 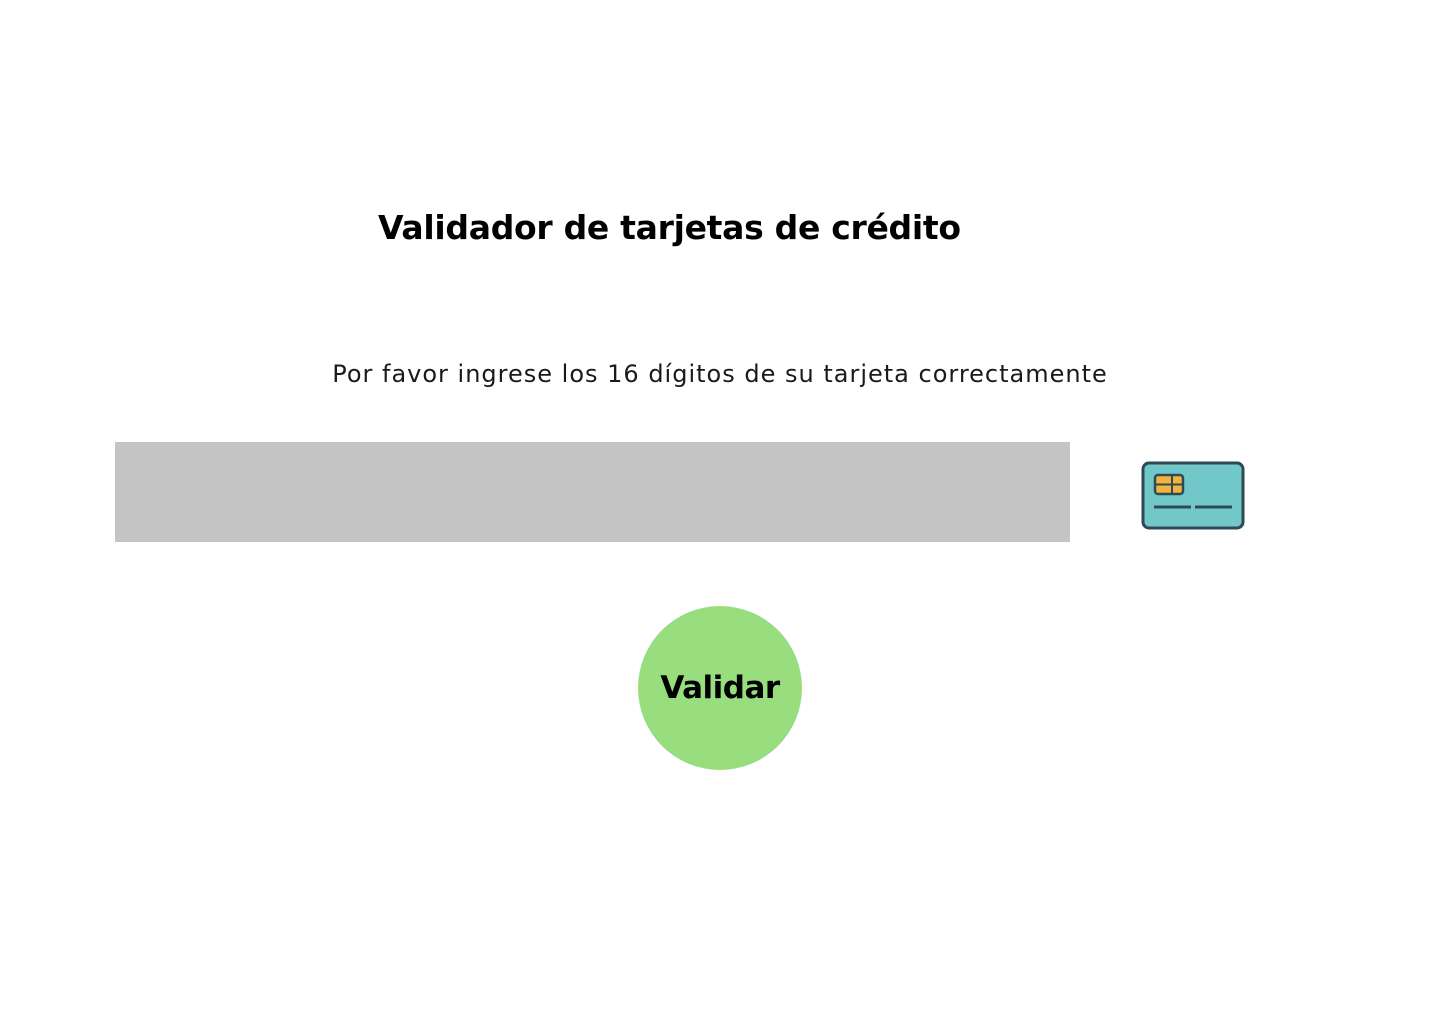 I want to click on credit-card-icon, so click(x=1193, y=495).